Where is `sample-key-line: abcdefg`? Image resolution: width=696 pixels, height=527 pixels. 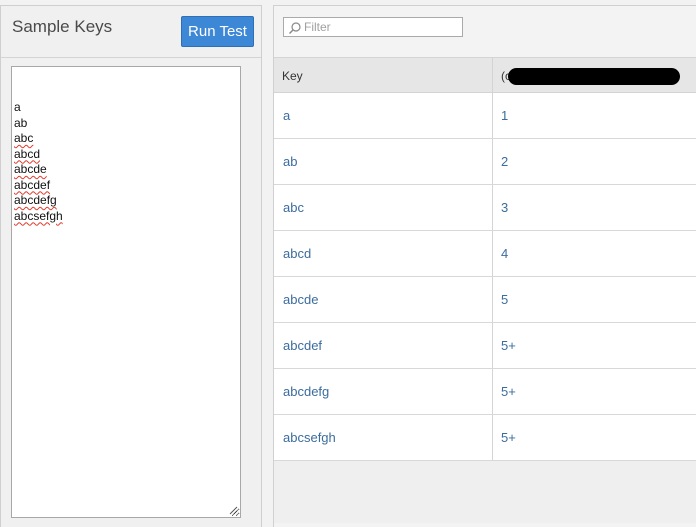 sample-key-line: abcdefg is located at coordinates (35, 200).